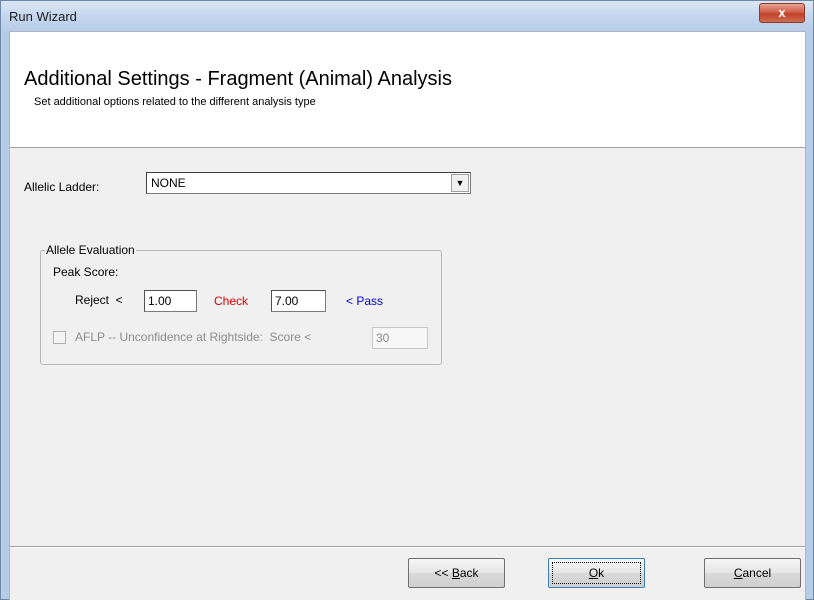 This screenshot has width=814, height=600. Describe the element at coordinates (170, 301) in the screenshot. I see `reject-threshold-input: 1.00` at that location.